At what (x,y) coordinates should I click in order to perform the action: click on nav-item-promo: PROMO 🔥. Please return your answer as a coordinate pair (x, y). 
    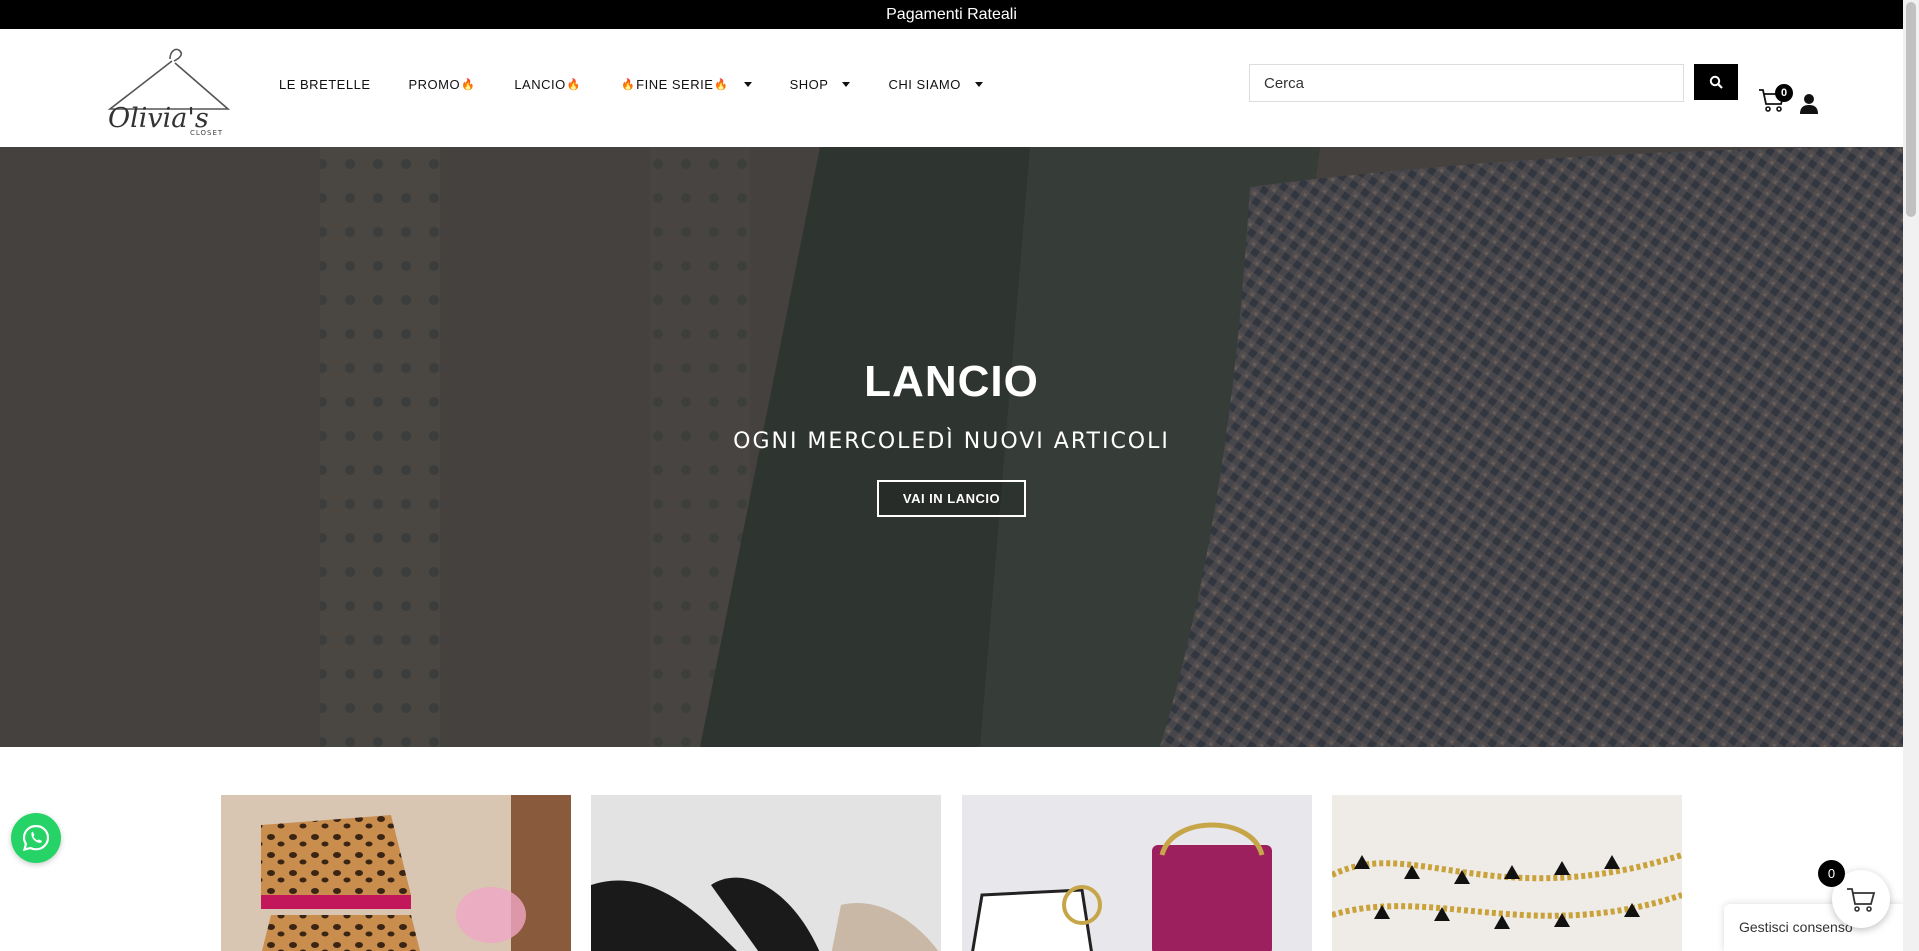
    Looking at the image, I should click on (443, 84).